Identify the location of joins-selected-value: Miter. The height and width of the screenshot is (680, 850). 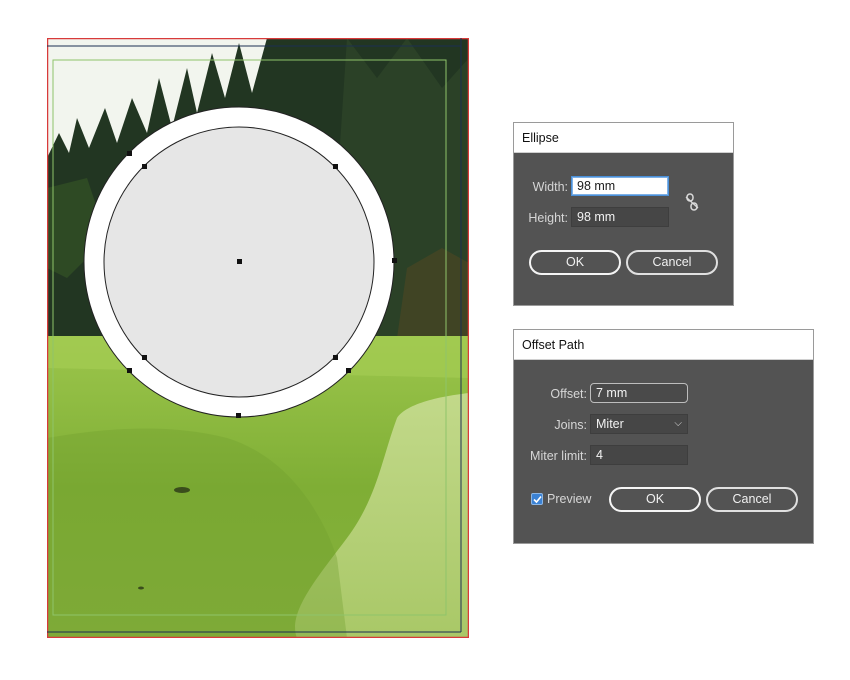
(610, 424).